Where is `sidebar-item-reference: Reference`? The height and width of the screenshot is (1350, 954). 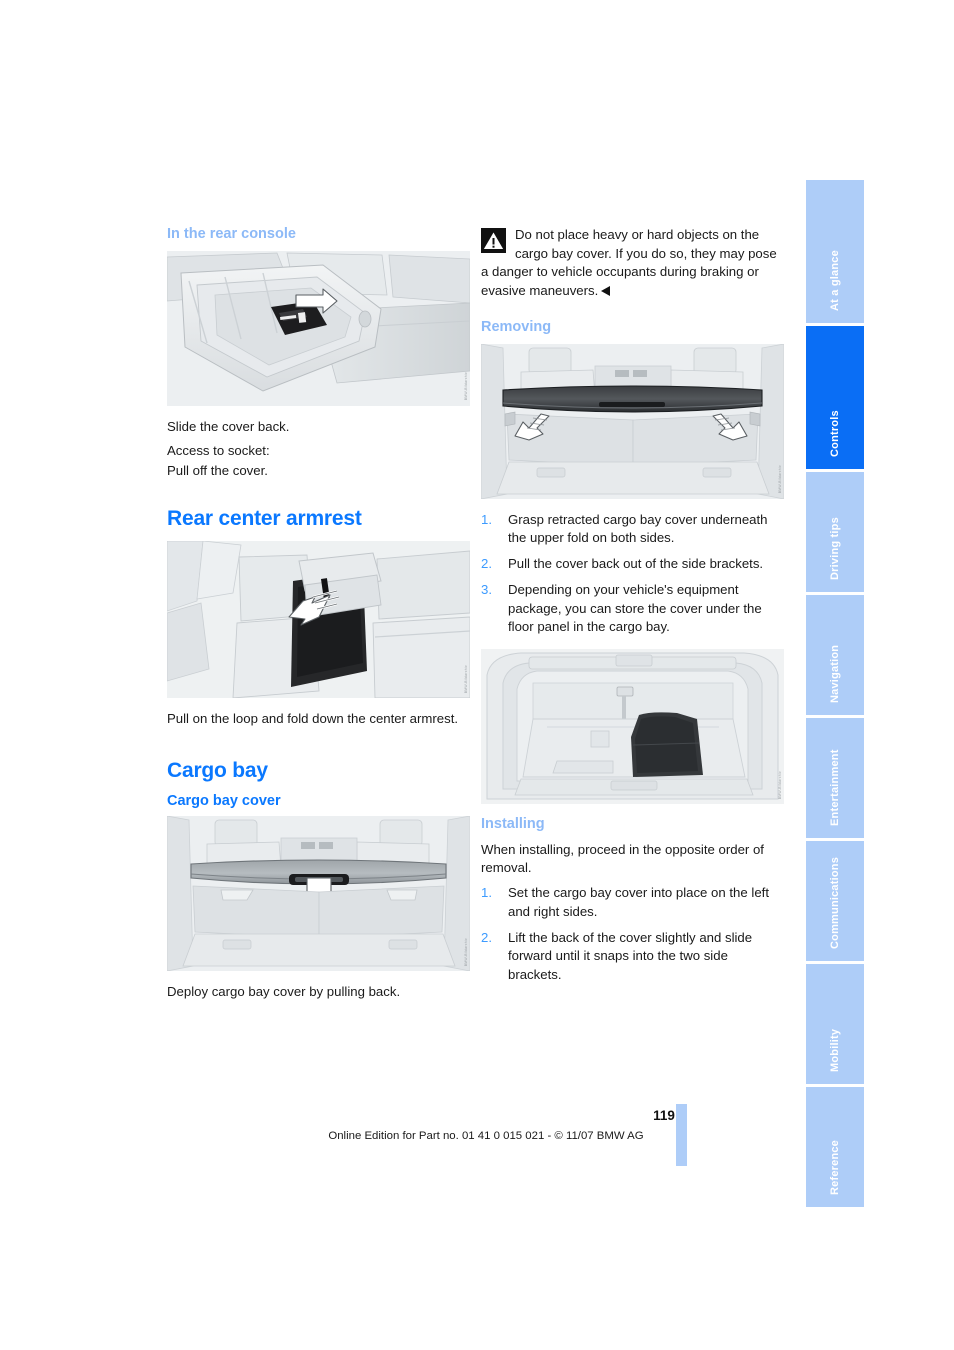 sidebar-item-reference: Reference is located at coordinates (835, 1147).